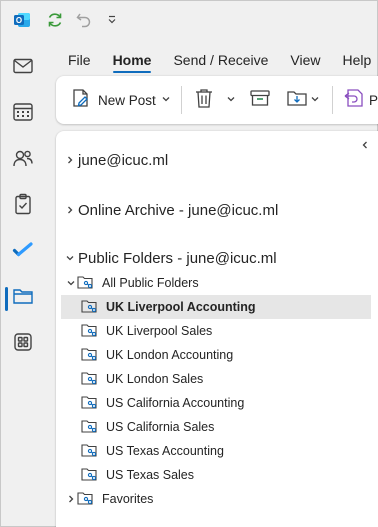 This screenshot has width=378, height=527. What do you see at coordinates (216, 283) in the screenshot?
I see `folder-all-public-folders: All Public Folders` at bounding box center [216, 283].